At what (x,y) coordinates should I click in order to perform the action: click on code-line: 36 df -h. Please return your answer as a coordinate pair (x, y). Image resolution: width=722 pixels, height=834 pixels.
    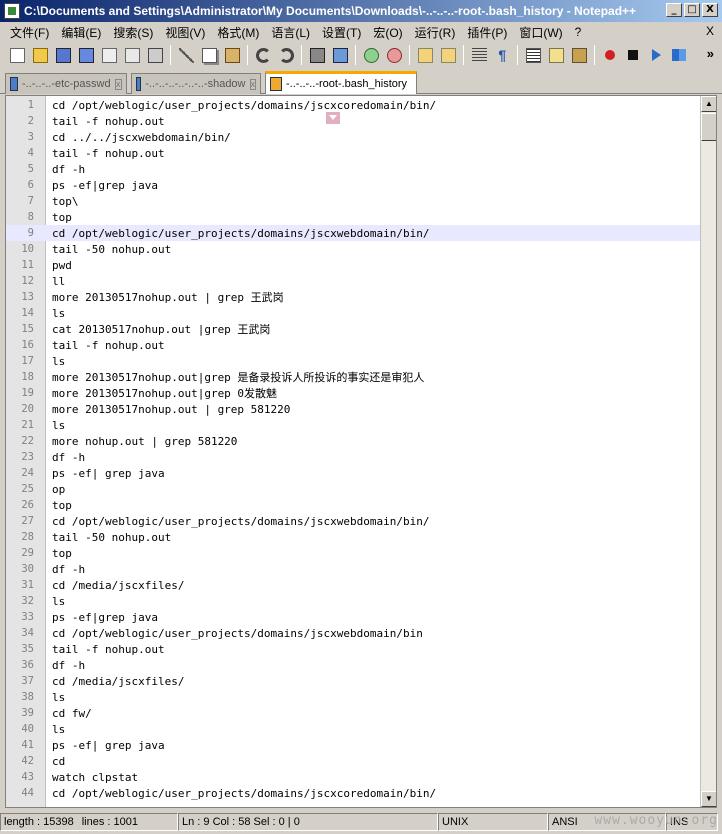
    Looking at the image, I should click on (353, 665).